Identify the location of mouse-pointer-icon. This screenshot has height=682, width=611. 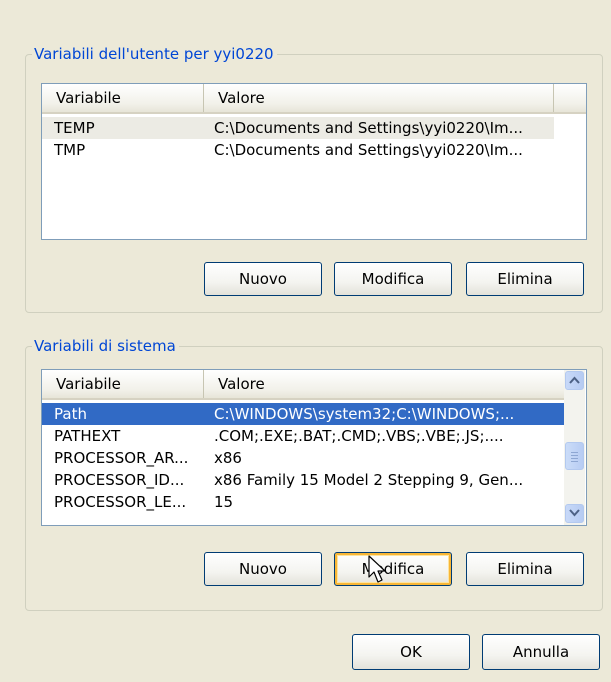
(377, 569).